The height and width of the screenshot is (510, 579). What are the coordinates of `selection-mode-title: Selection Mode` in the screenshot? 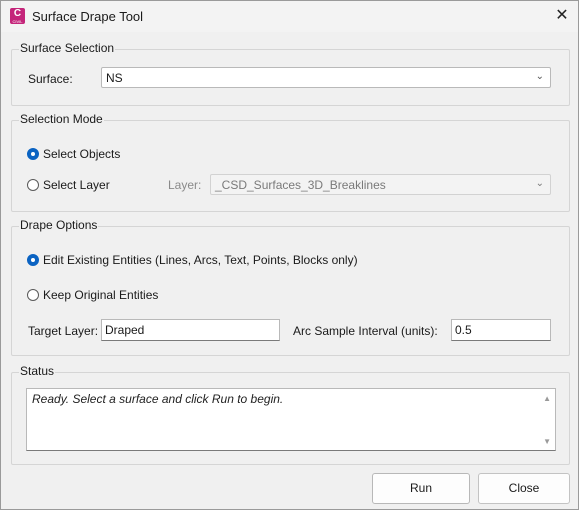 It's located at (61, 119).